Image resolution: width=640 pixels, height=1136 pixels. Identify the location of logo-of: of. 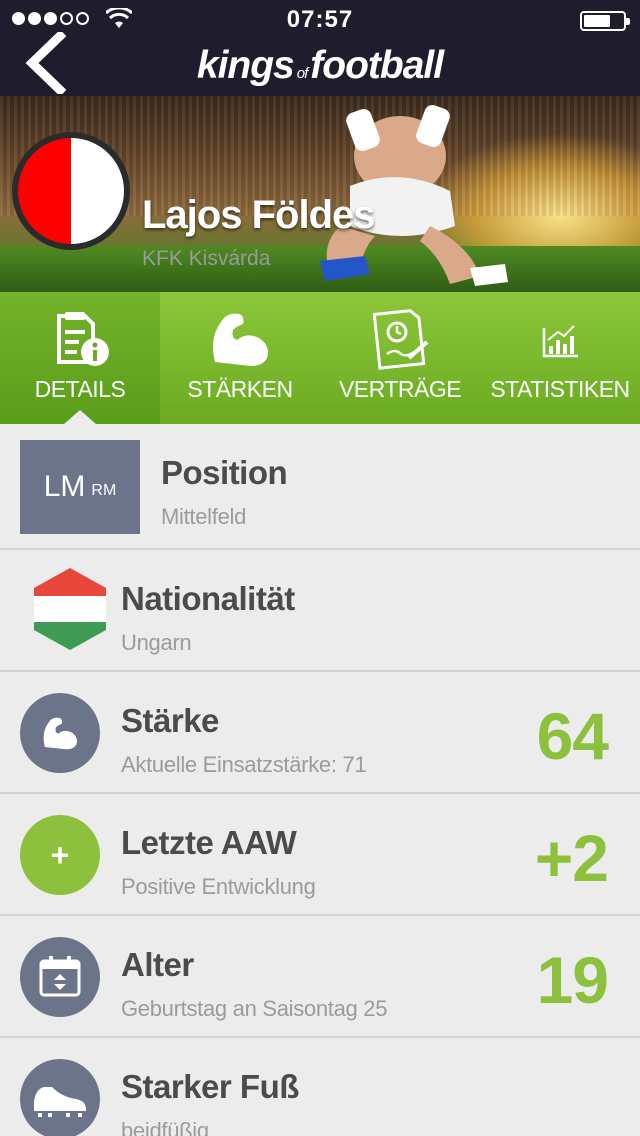
(302, 73).